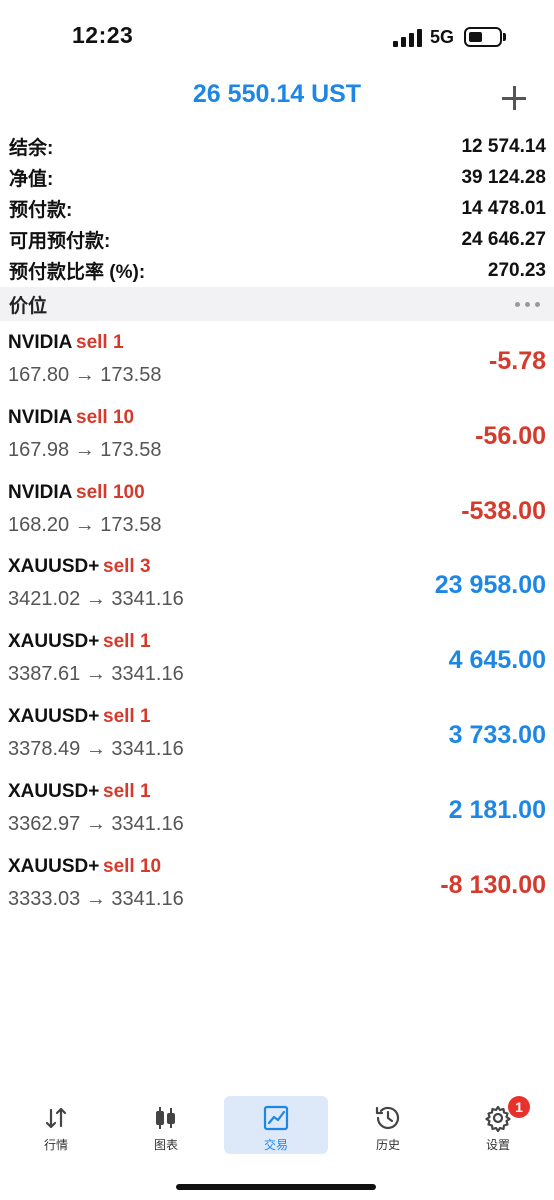  What do you see at coordinates (529, 304) in the screenshot?
I see `more-dots-icon` at bounding box center [529, 304].